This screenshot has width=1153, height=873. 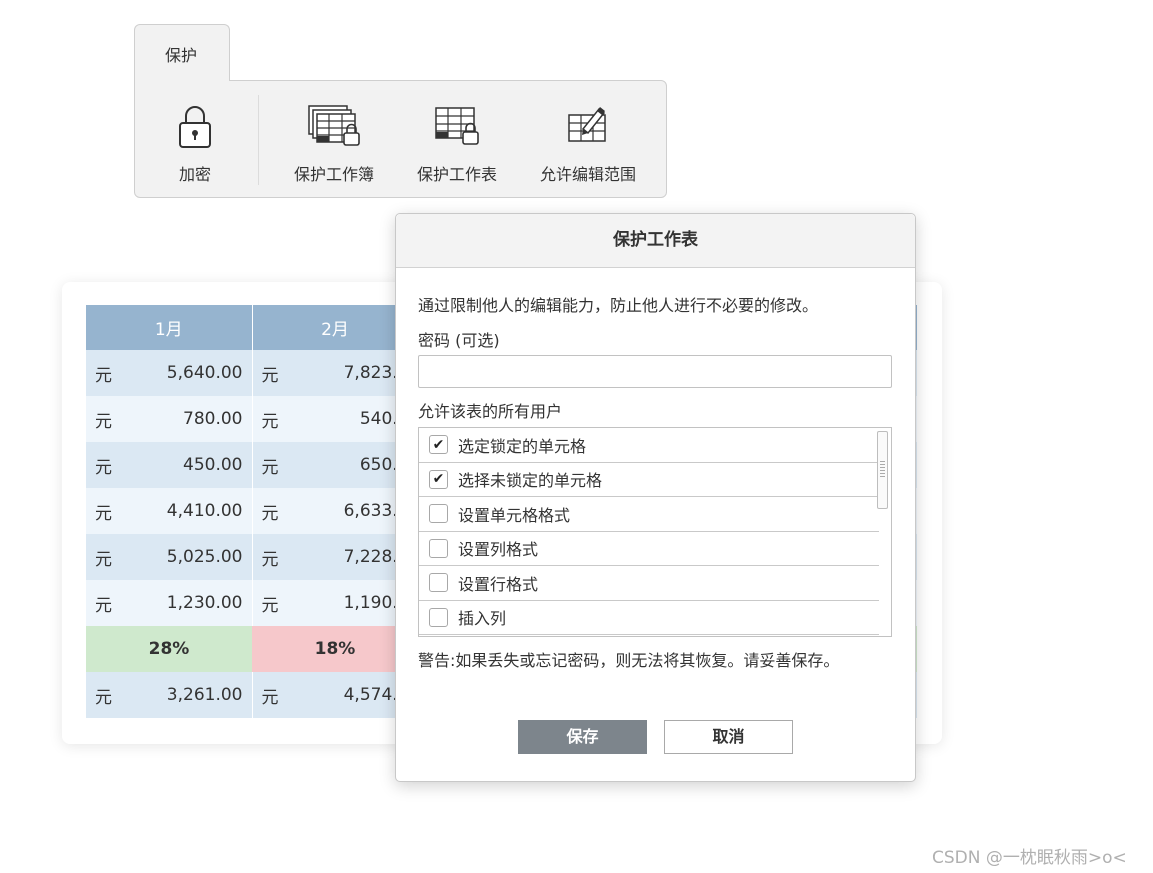 I want to click on value-cell: 450.00, so click(x=189, y=465).